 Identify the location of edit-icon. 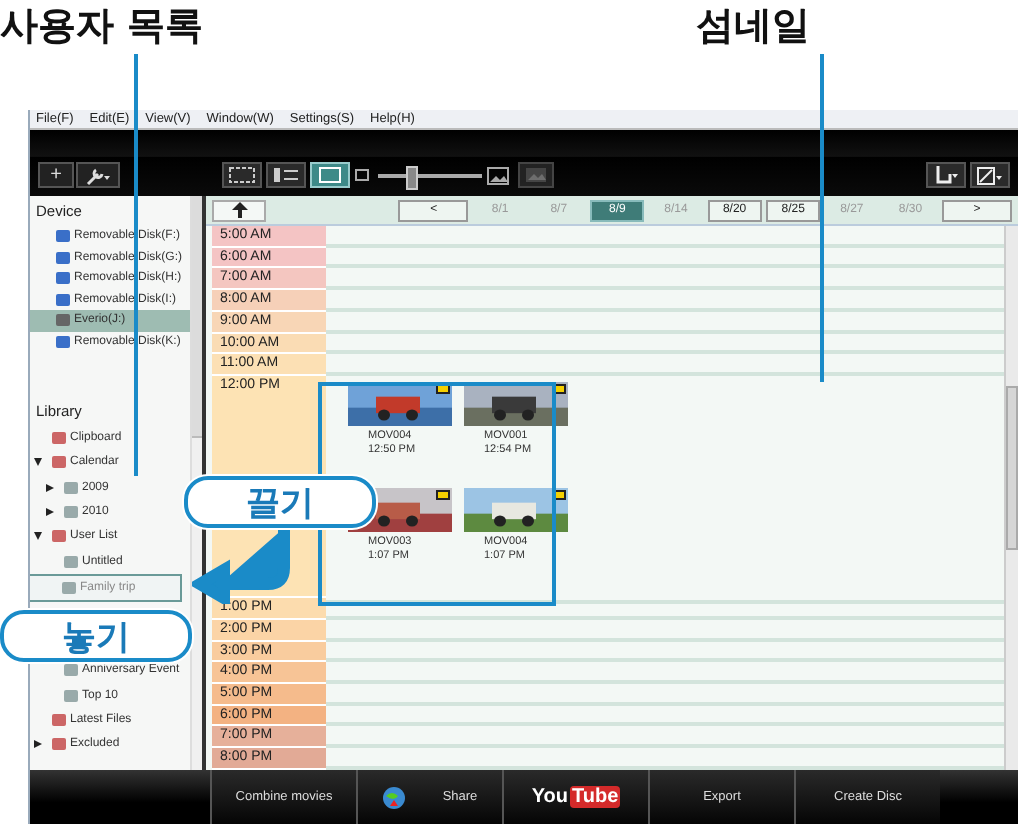
(990, 175).